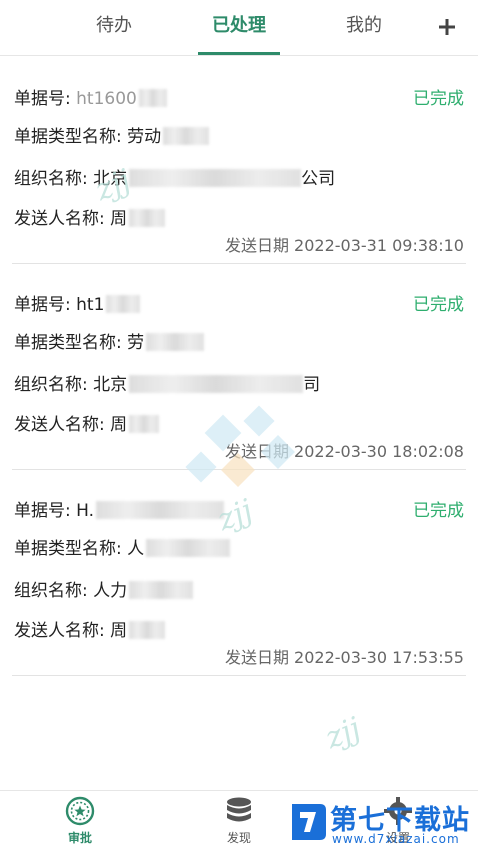 This screenshot has height=850, width=478. I want to click on doc-type-row: 单据类型名称: 劳, so click(109, 340).